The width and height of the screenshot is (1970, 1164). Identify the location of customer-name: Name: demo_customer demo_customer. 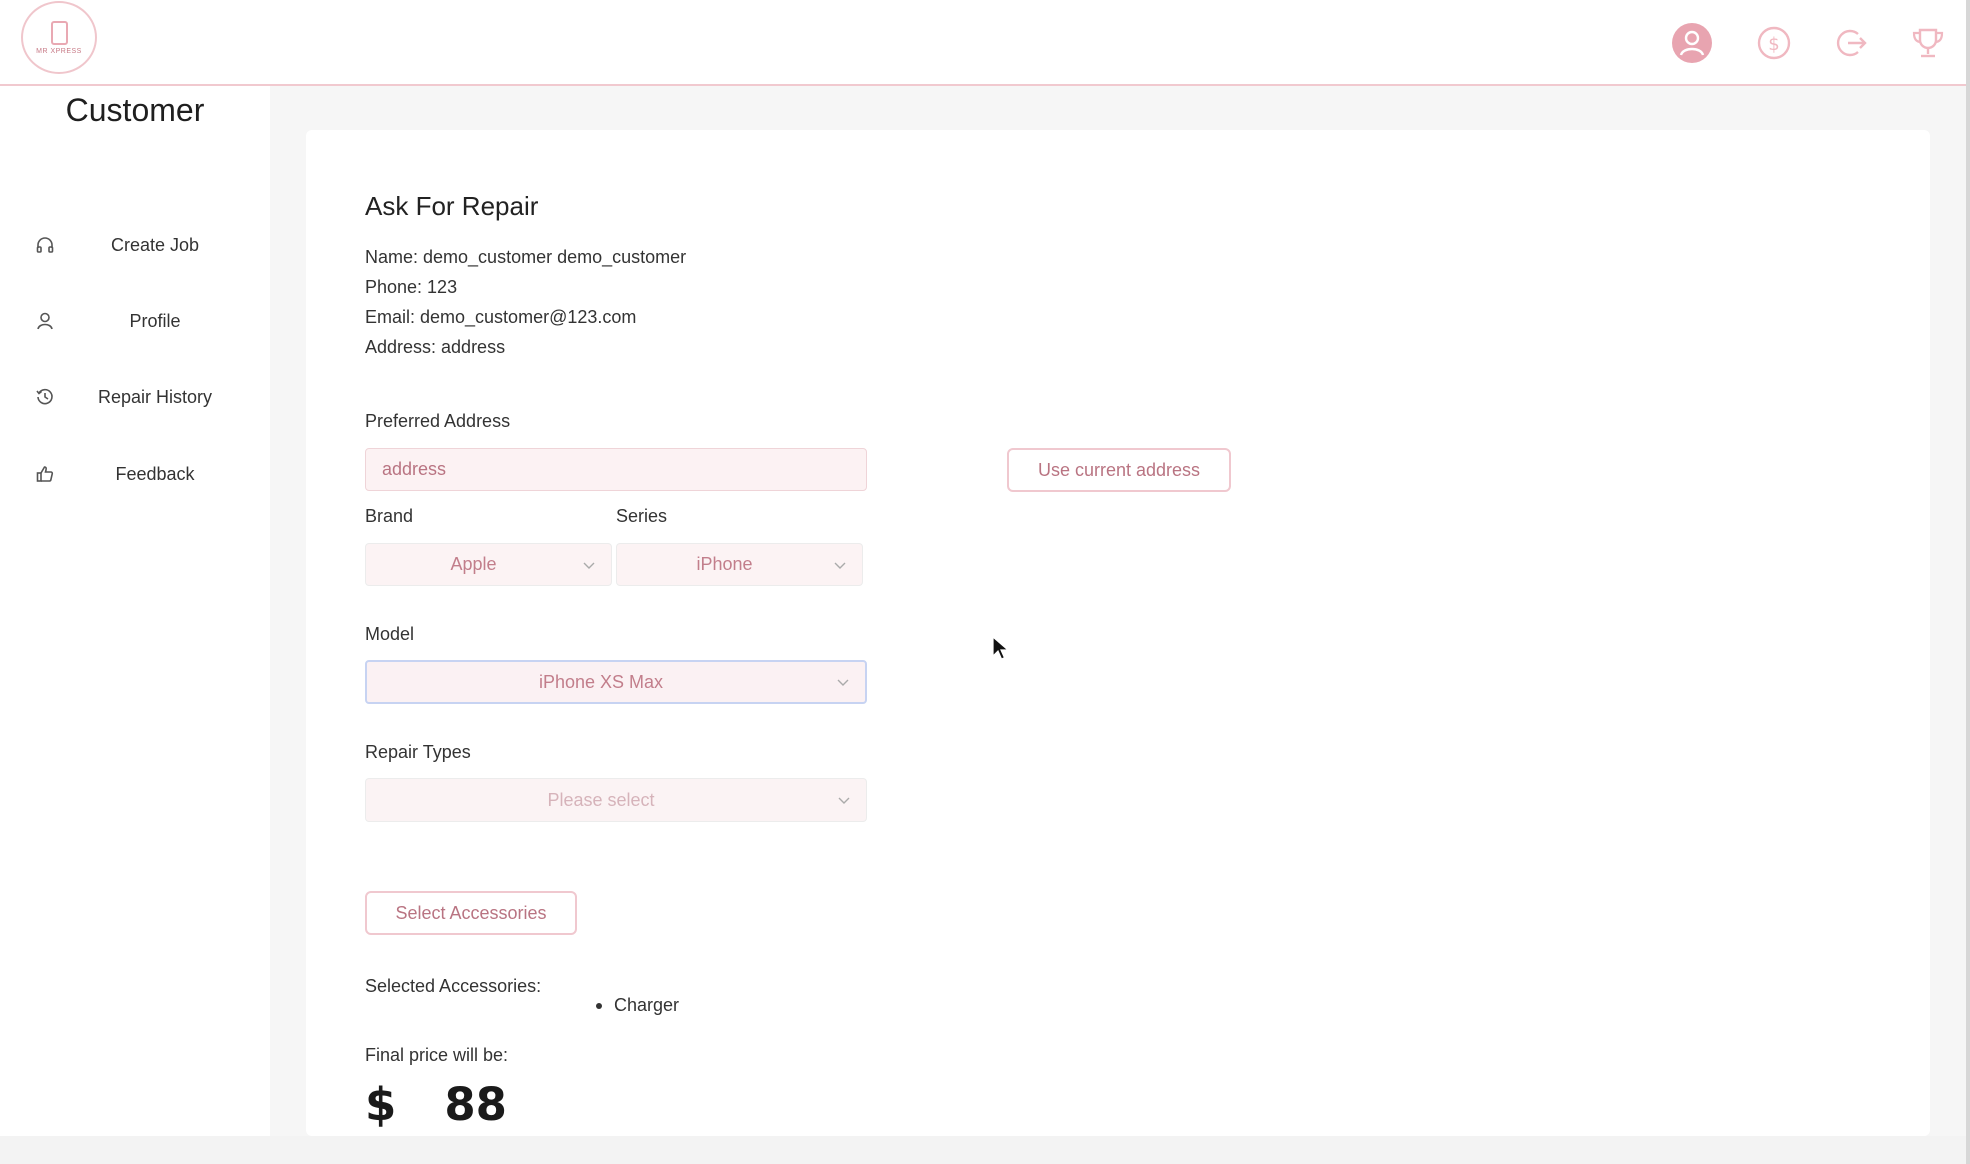
(526, 257).